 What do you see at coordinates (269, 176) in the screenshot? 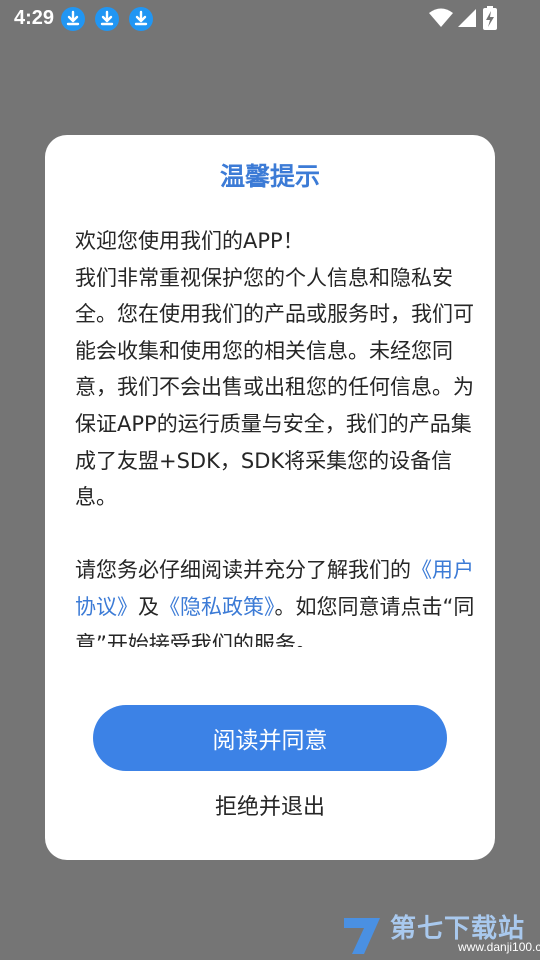
I see `dialog-title: 温馨提示` at bounding box center [269, 176].